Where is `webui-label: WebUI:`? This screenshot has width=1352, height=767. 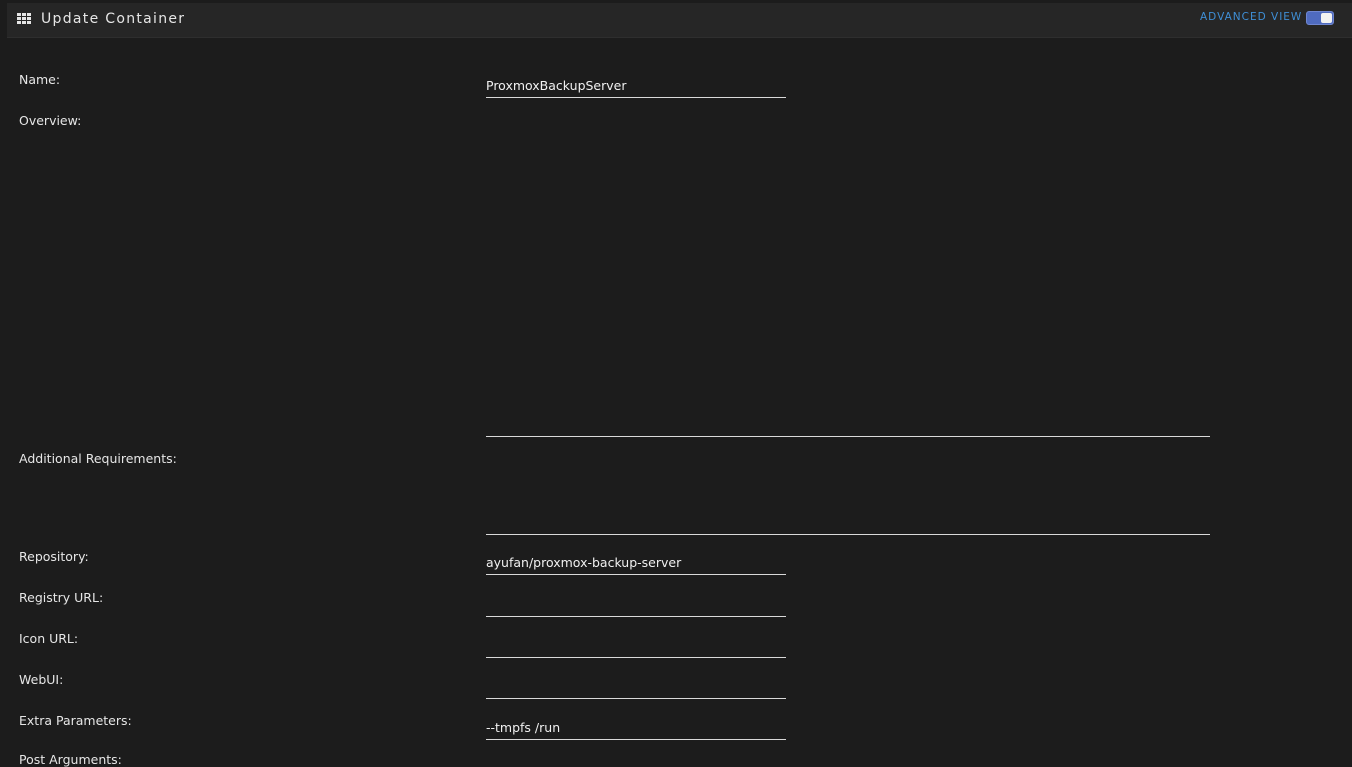
webui-label: WebUI: is located at coordinates (41, 679).